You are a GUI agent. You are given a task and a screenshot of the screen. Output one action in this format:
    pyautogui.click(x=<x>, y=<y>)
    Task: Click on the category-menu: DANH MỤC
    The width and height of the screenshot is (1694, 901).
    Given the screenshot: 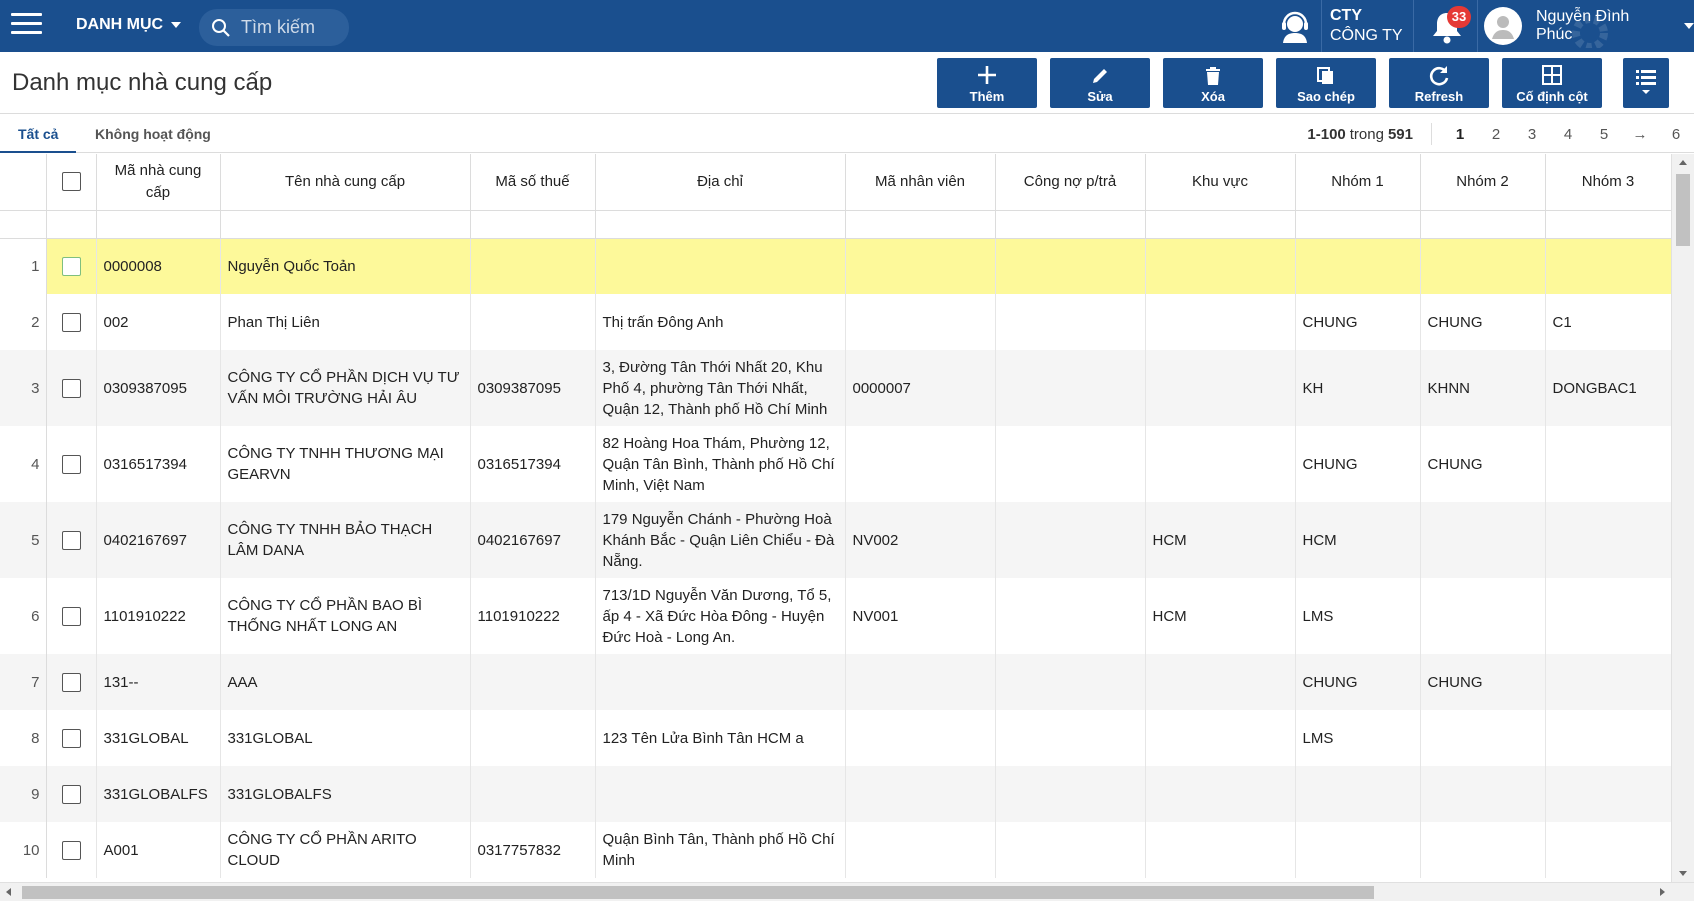 What is the action you would take?
    pyautogui.click(x=129, y=25)
    